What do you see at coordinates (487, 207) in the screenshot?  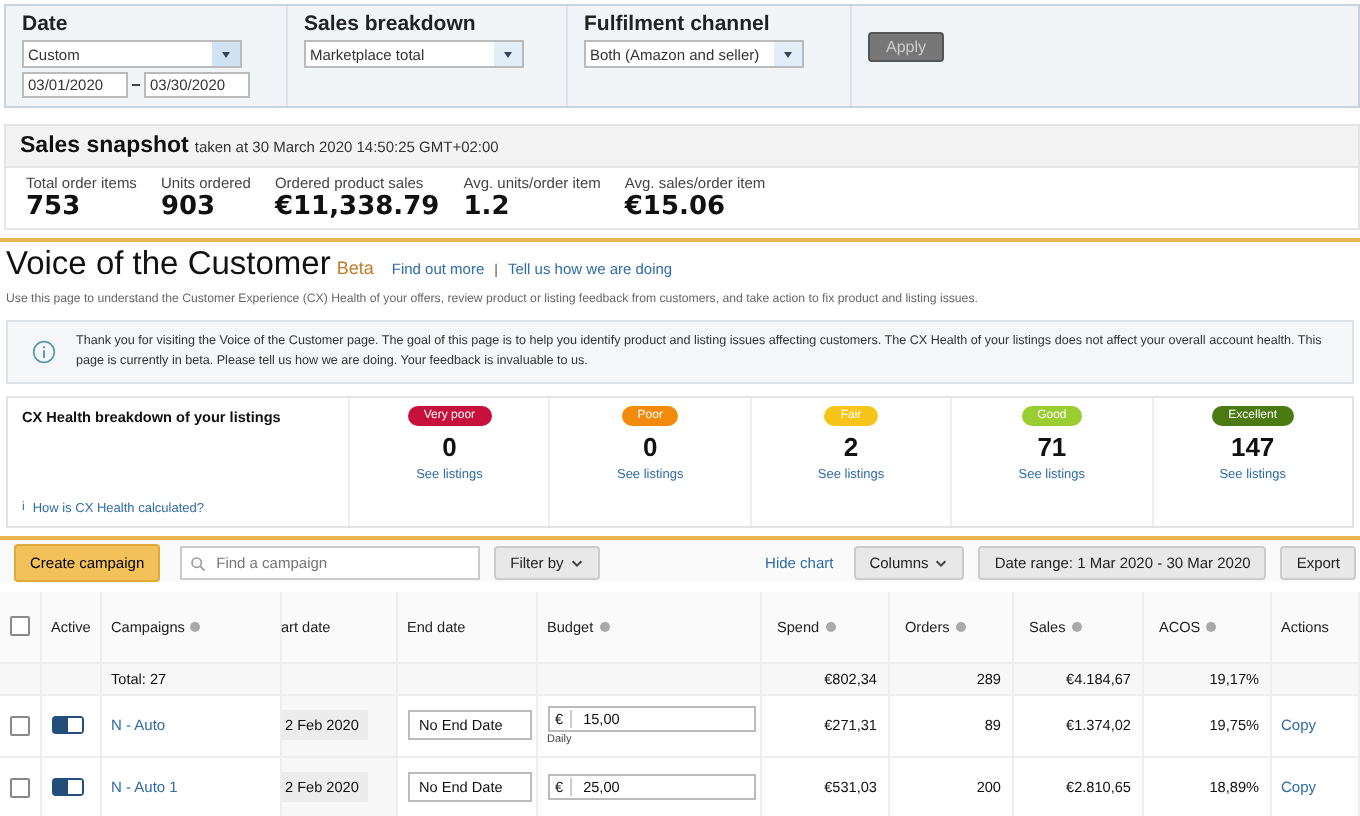 I see `metric-value: 1.2` at bounding box center [487, 207].